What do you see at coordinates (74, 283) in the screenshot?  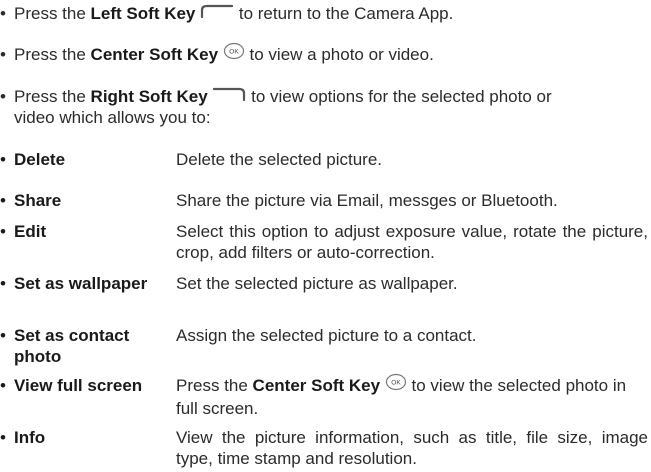 I see `option-term: • Set as wallpaper` at bounding box center [74, 283].